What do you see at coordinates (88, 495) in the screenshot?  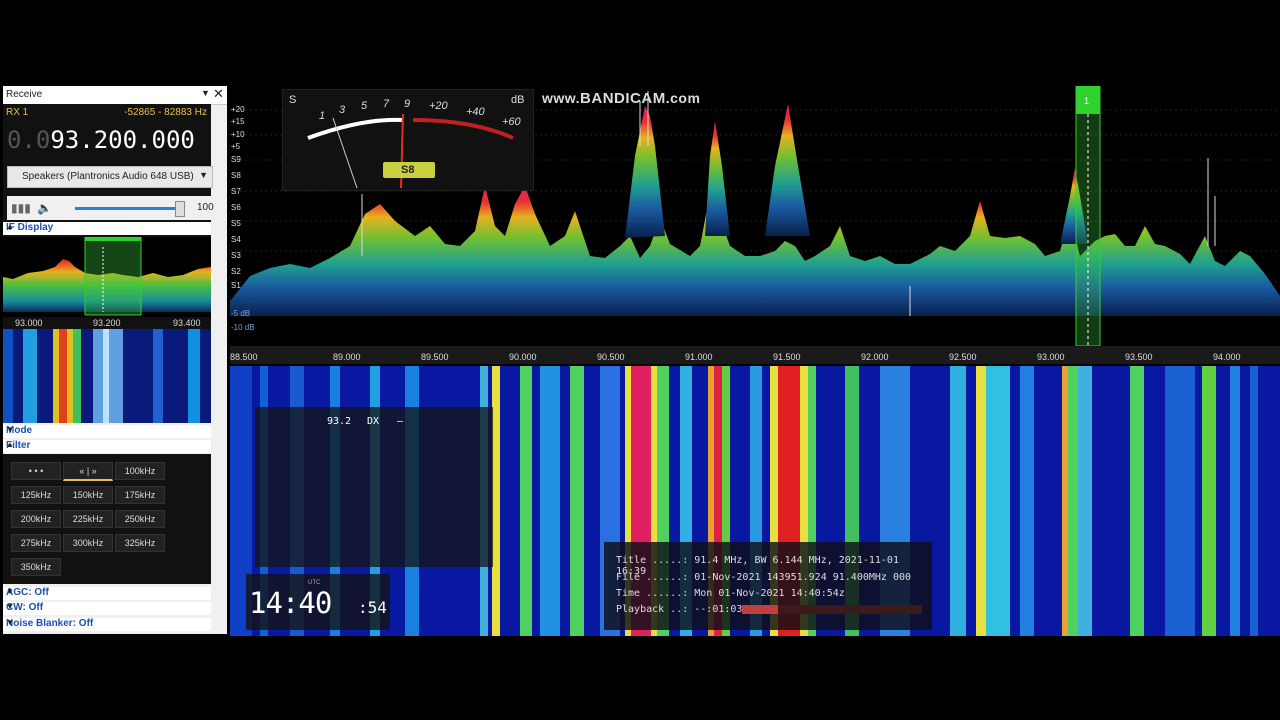 I see `filter-button-150: 150kHz` at bounding box center [88, 495].